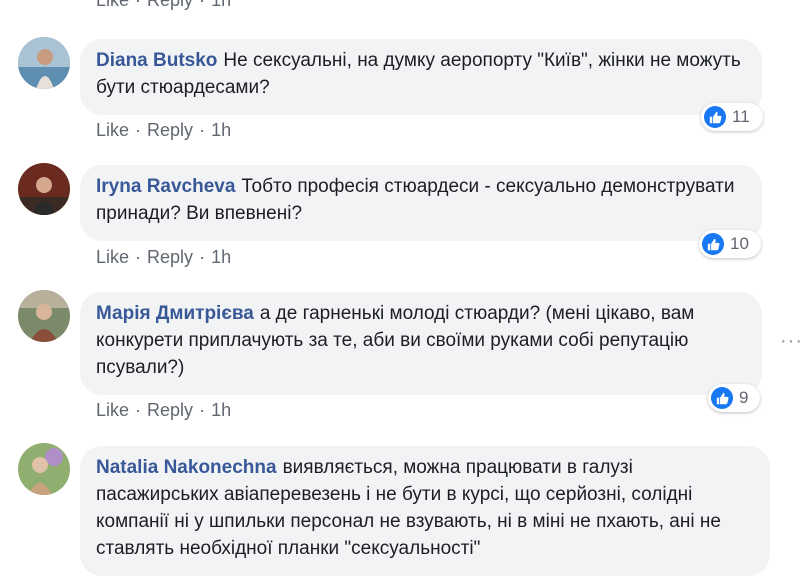  What do you see at coordinates (165, 186) in the screenshot?
I see `comment-author: Iryna Ravcheva` at bounding box center [165, 186].